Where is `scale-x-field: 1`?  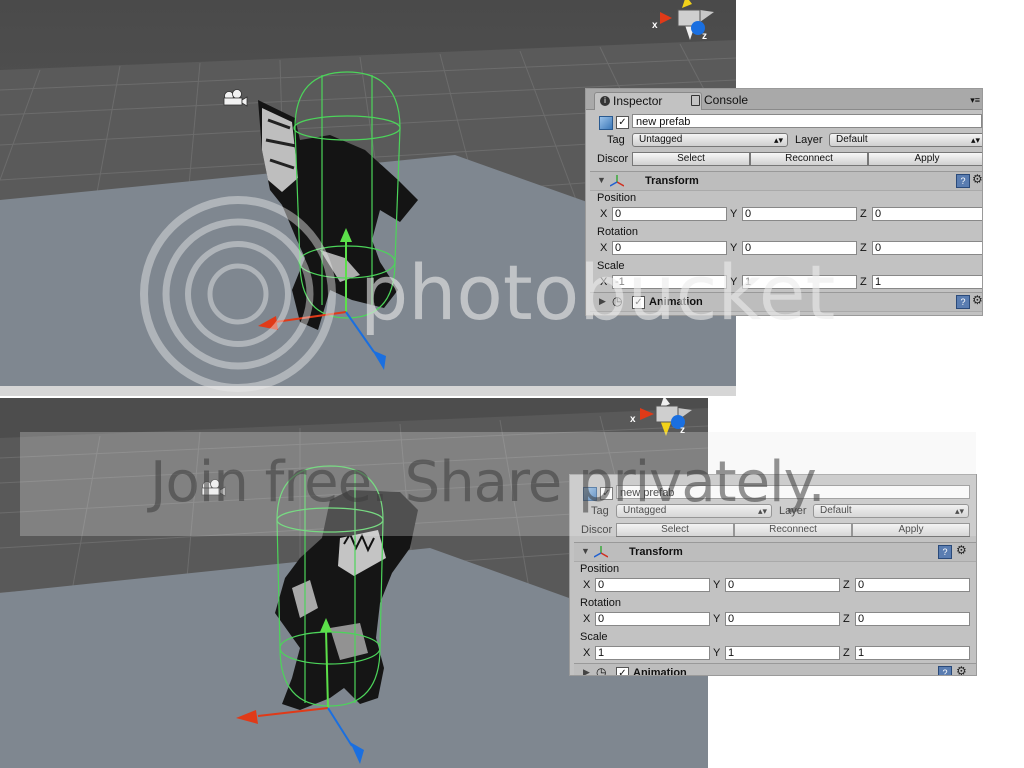 scale-x-field: 1 is located at coordinates (652, 653).